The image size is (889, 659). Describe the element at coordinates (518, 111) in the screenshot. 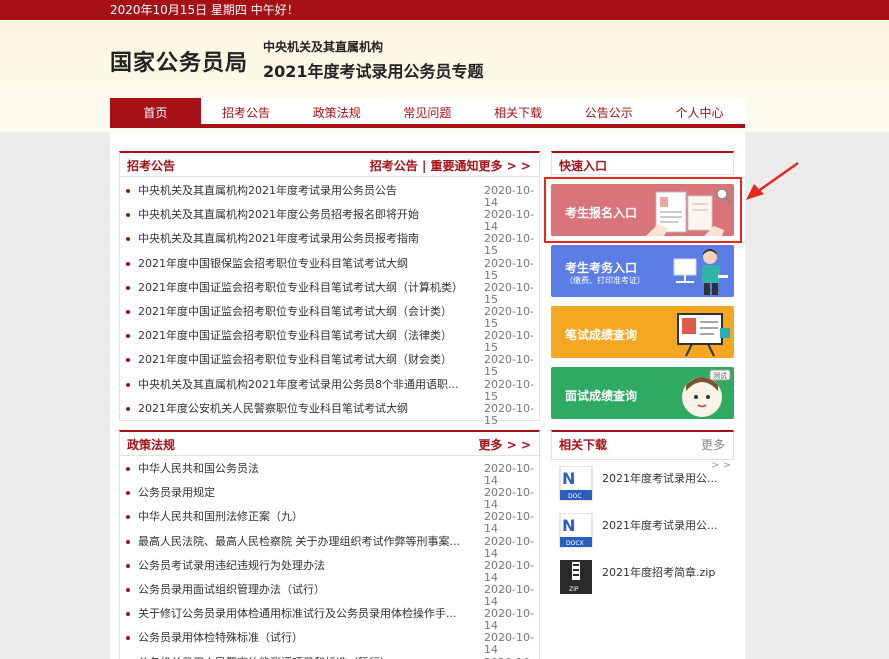

I see `nav-downloads: 相关下载` at that location.